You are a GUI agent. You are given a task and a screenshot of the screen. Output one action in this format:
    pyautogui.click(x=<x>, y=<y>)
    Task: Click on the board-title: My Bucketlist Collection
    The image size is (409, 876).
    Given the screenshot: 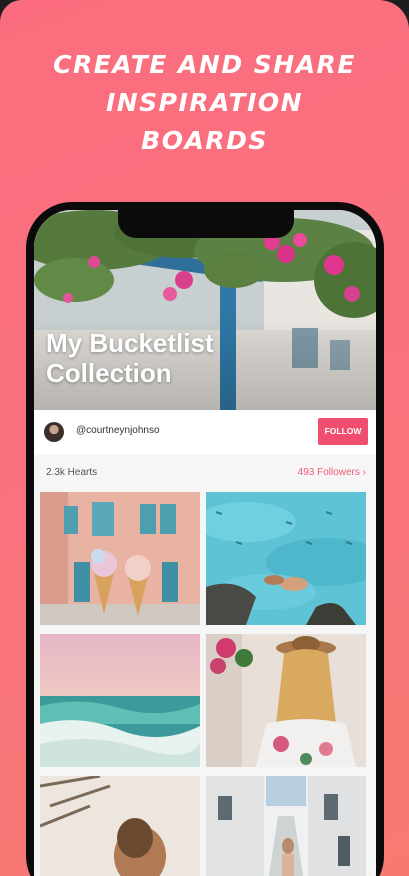 What is the action you would take?
    pyautogui.click(x=130, y=358)
    